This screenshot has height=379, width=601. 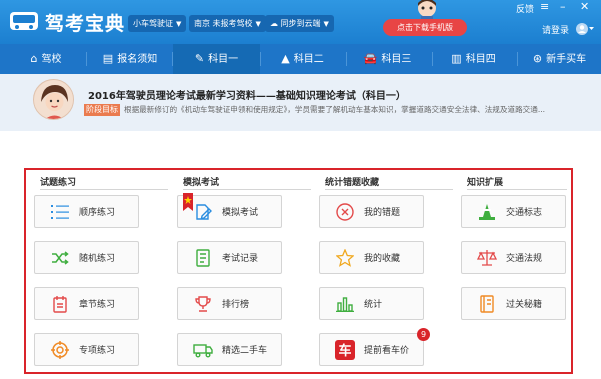 I want to click on bar-chart-icon, so click(x=345, y=304).